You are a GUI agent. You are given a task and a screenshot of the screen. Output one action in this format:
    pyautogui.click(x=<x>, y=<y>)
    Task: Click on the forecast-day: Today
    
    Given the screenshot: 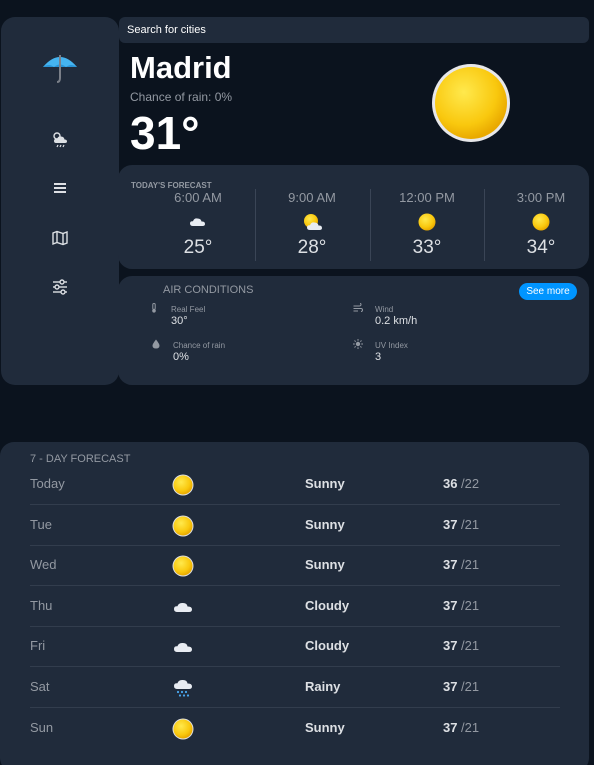 What is the action you would take?
    pyautogui.click(x=47, y=483)
    